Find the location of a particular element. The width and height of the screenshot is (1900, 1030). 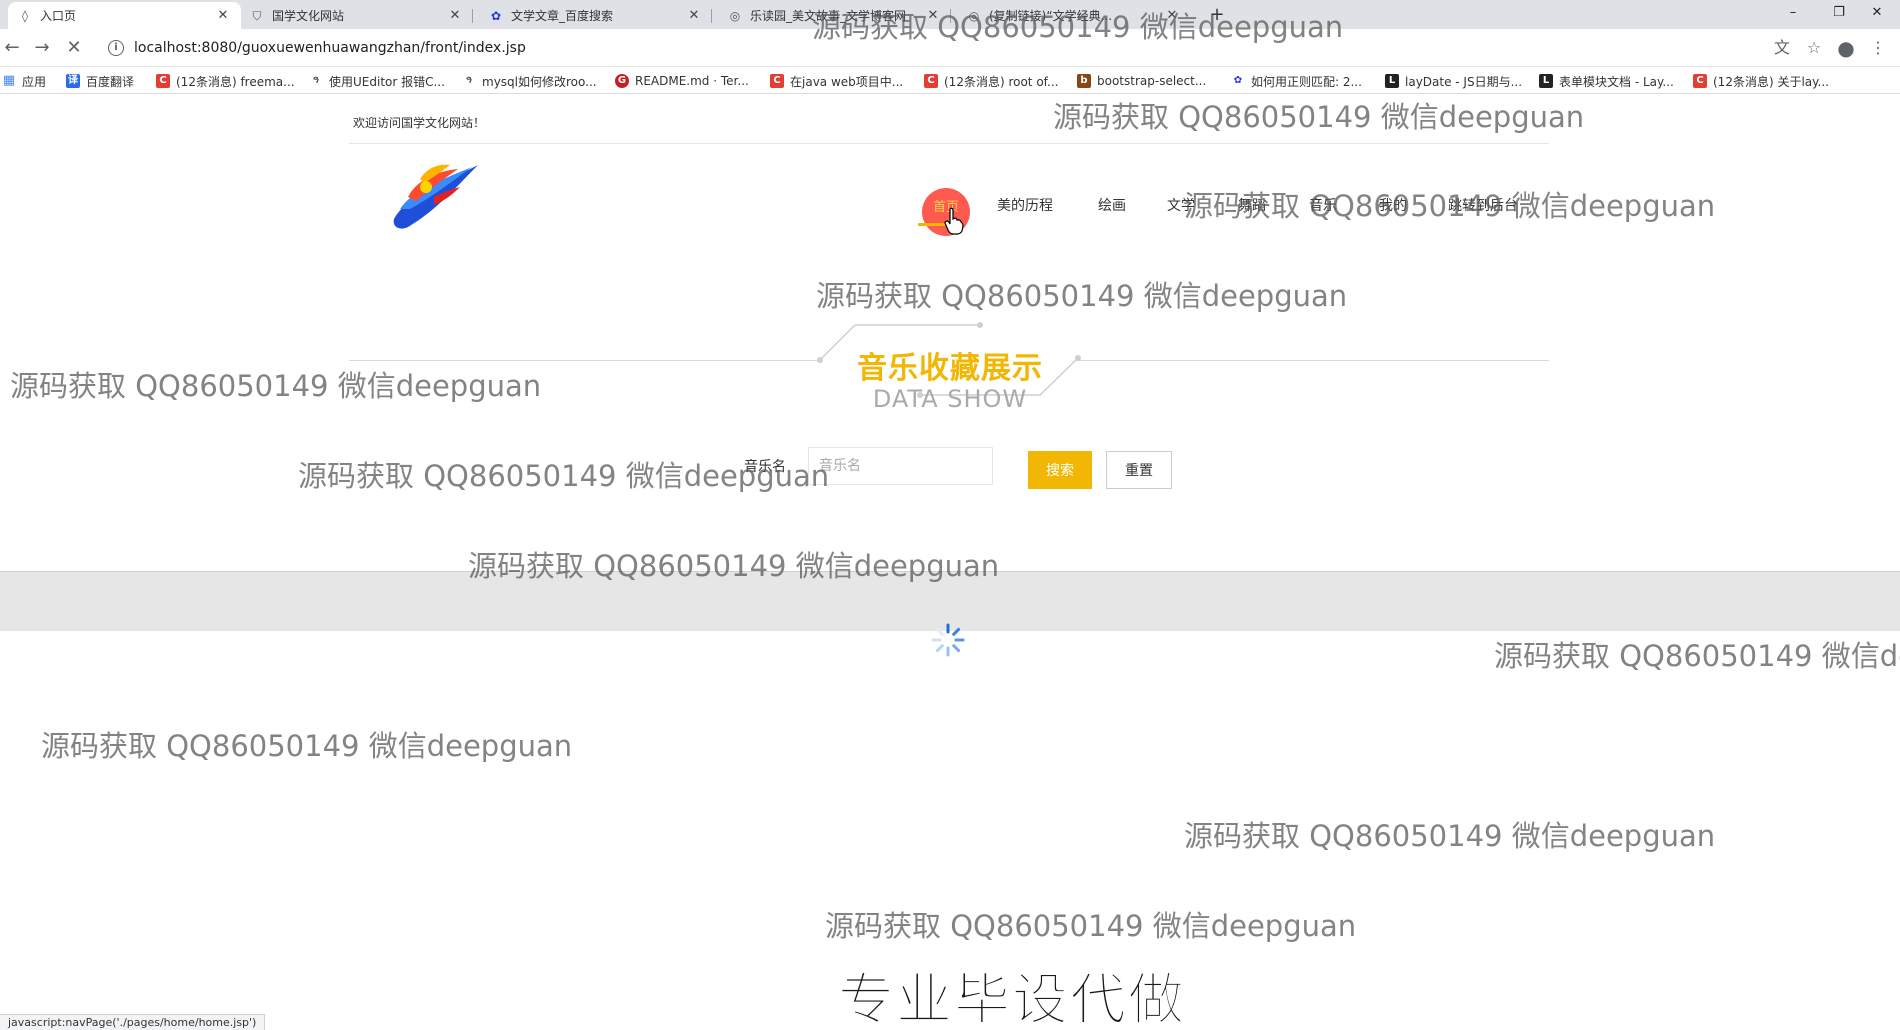

nav-item-mine: 我的 is located at coordinates (1393, 205).